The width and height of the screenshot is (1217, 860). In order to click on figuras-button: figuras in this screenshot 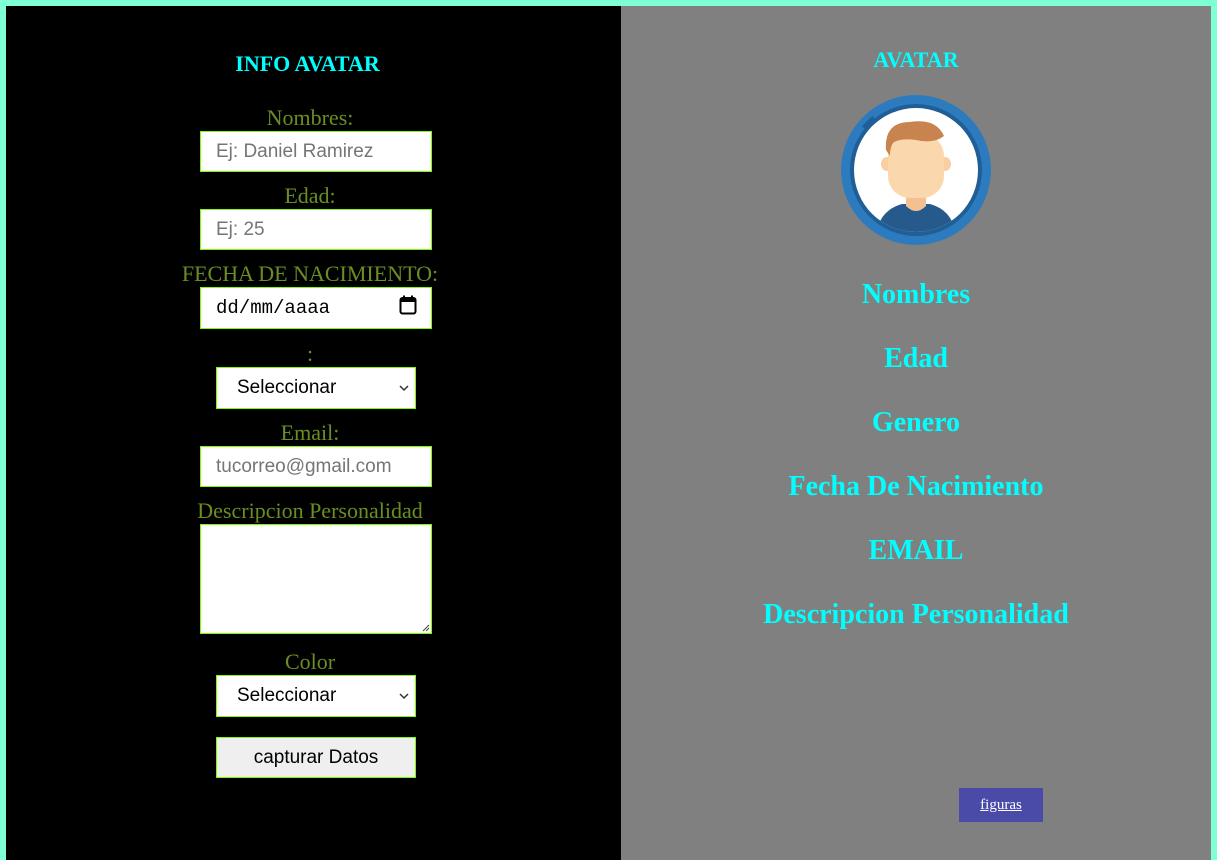, I will do `click(1001, 805)`.